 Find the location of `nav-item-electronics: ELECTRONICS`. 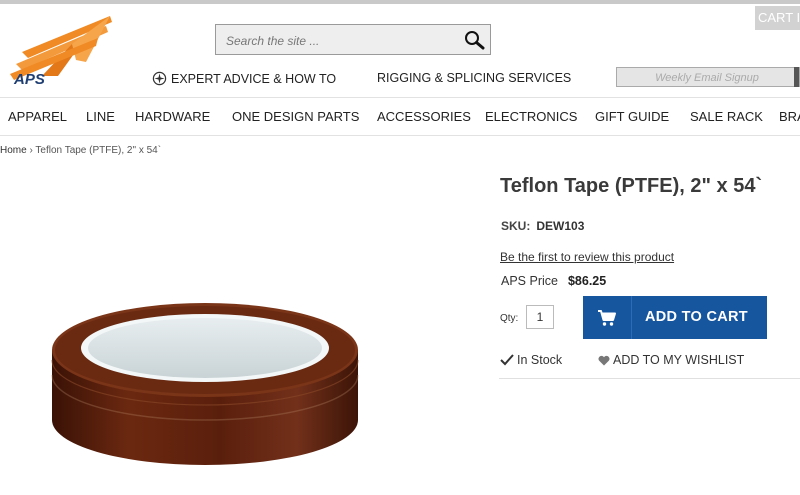

nav-item-electronics: ELECTRONICS is located at coordinates (531, 116).